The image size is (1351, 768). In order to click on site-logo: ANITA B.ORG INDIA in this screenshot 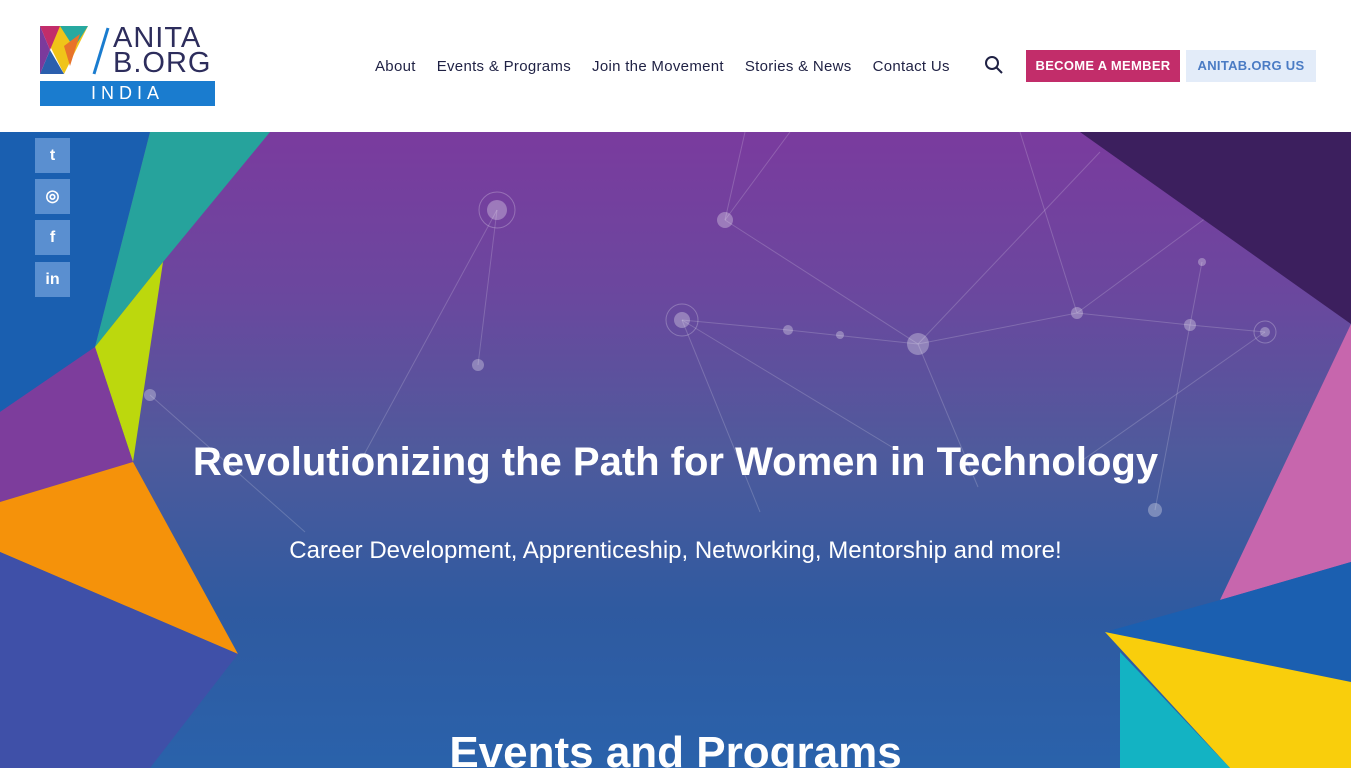, I will do `click(127, 64)`.